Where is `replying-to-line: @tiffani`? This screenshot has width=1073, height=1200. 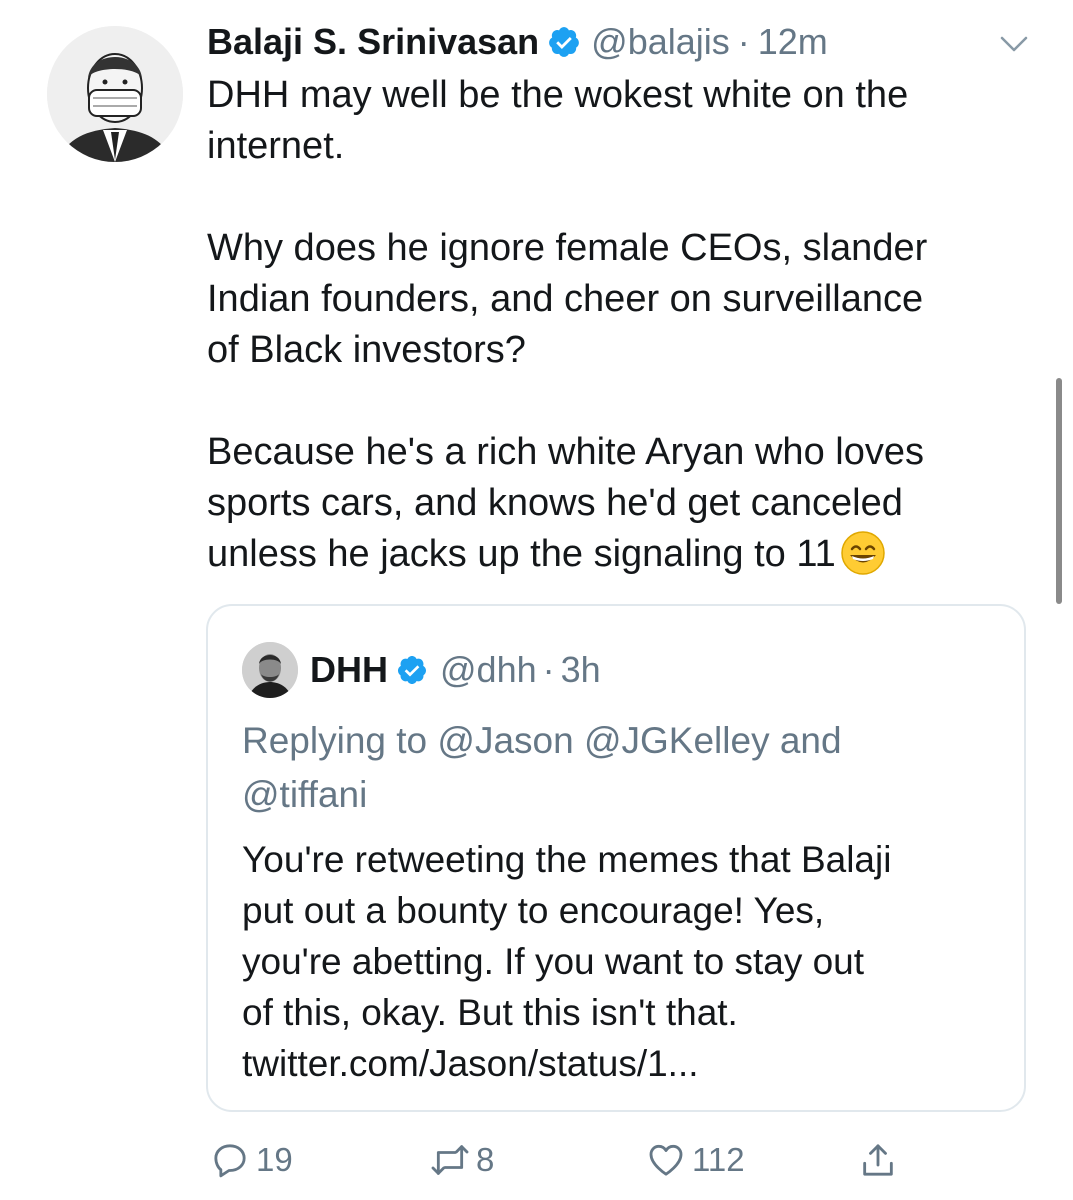 replying-to-line: @tiffani is located at coordinates (305, 794).